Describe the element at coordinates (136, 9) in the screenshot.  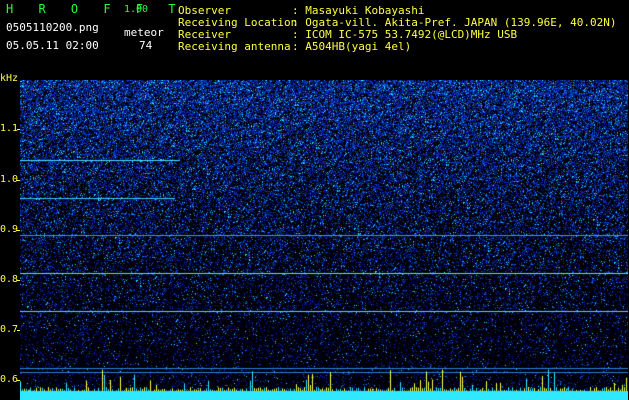
I see `app-version: 1.00` at that location.